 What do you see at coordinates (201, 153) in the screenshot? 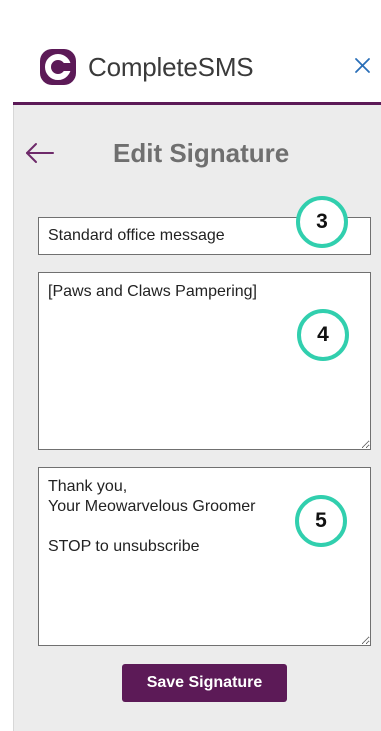
I see `page-title: Edit Signature` at bounding box center [201, 153].